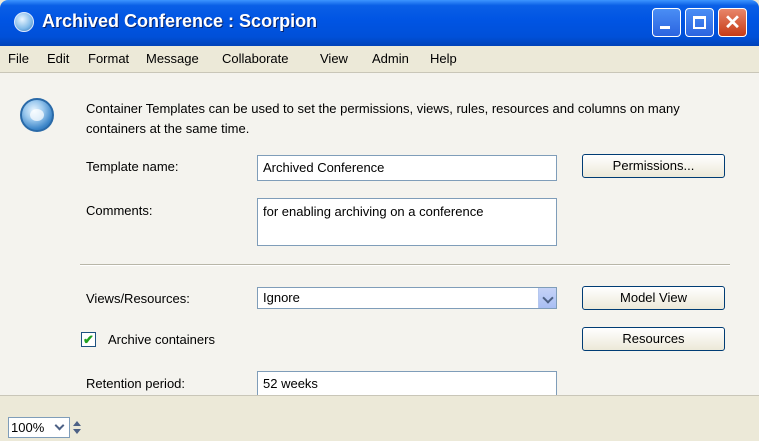 This screenshot has height=441, width=759. Describe the element at coordinates (161, 339) in the screenshot. I see `archive-containers-label: Archive containers` at that location.